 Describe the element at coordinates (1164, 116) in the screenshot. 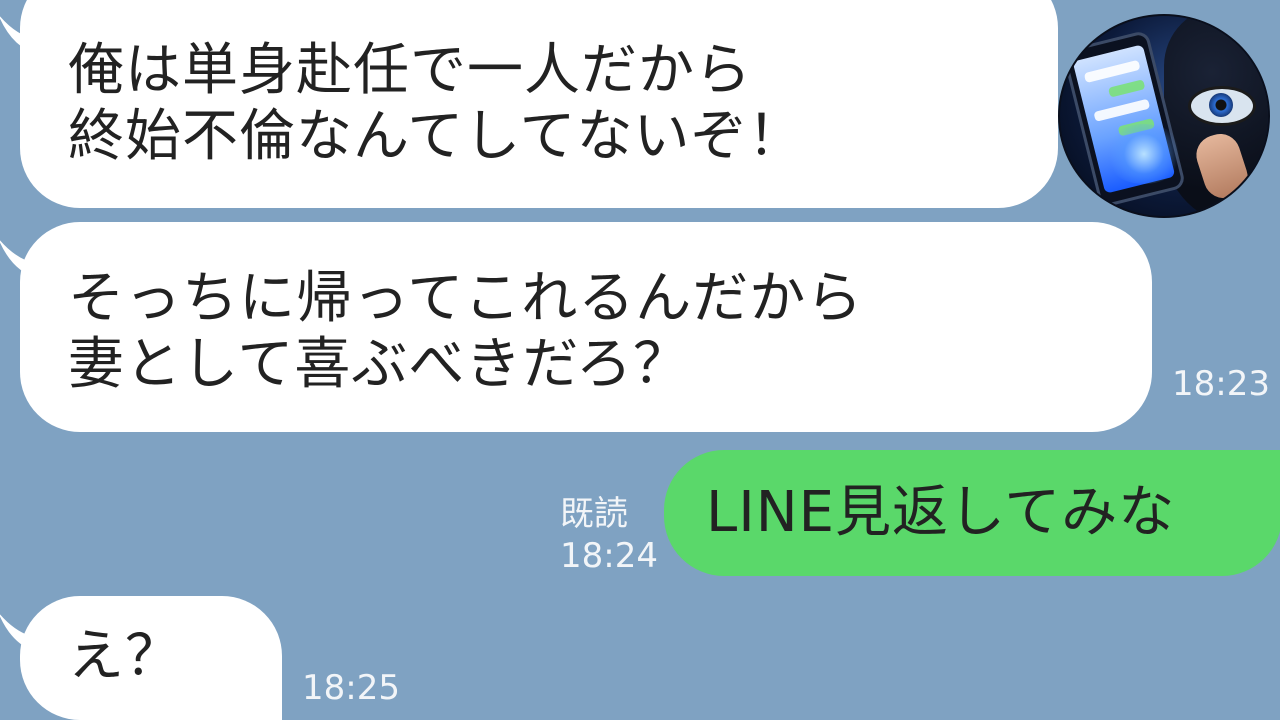

I see `hooded-figure-phone-avatar` at that location.